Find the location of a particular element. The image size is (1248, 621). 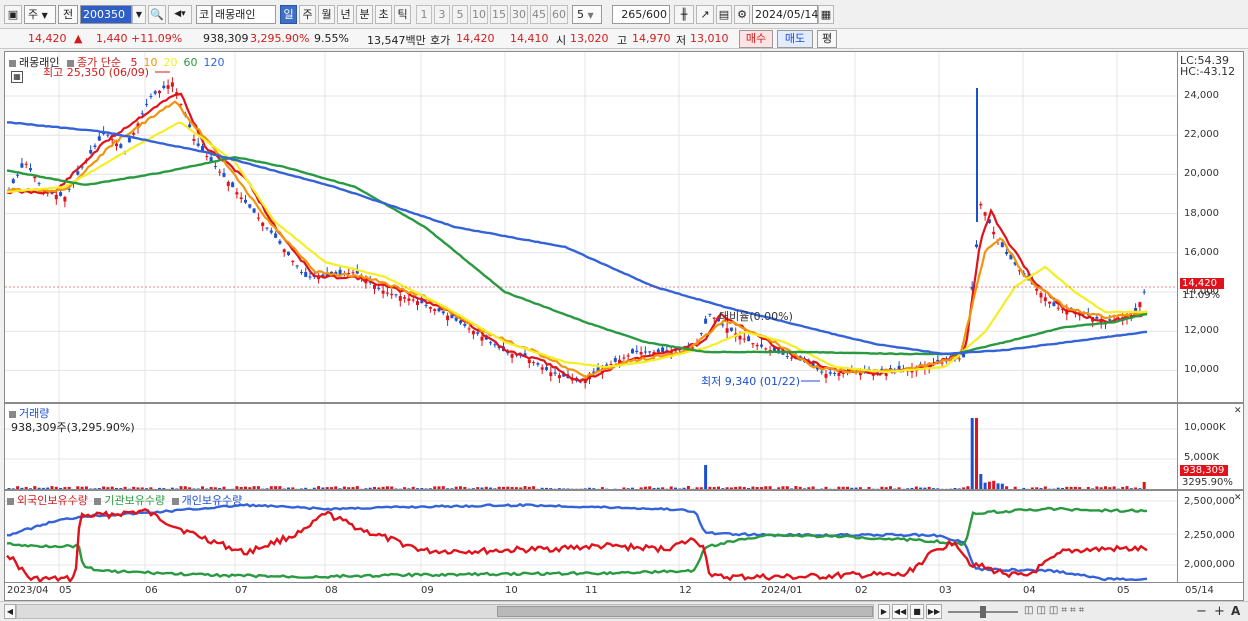

auto-scale-icon: A is located at coordinates (1235, 611).